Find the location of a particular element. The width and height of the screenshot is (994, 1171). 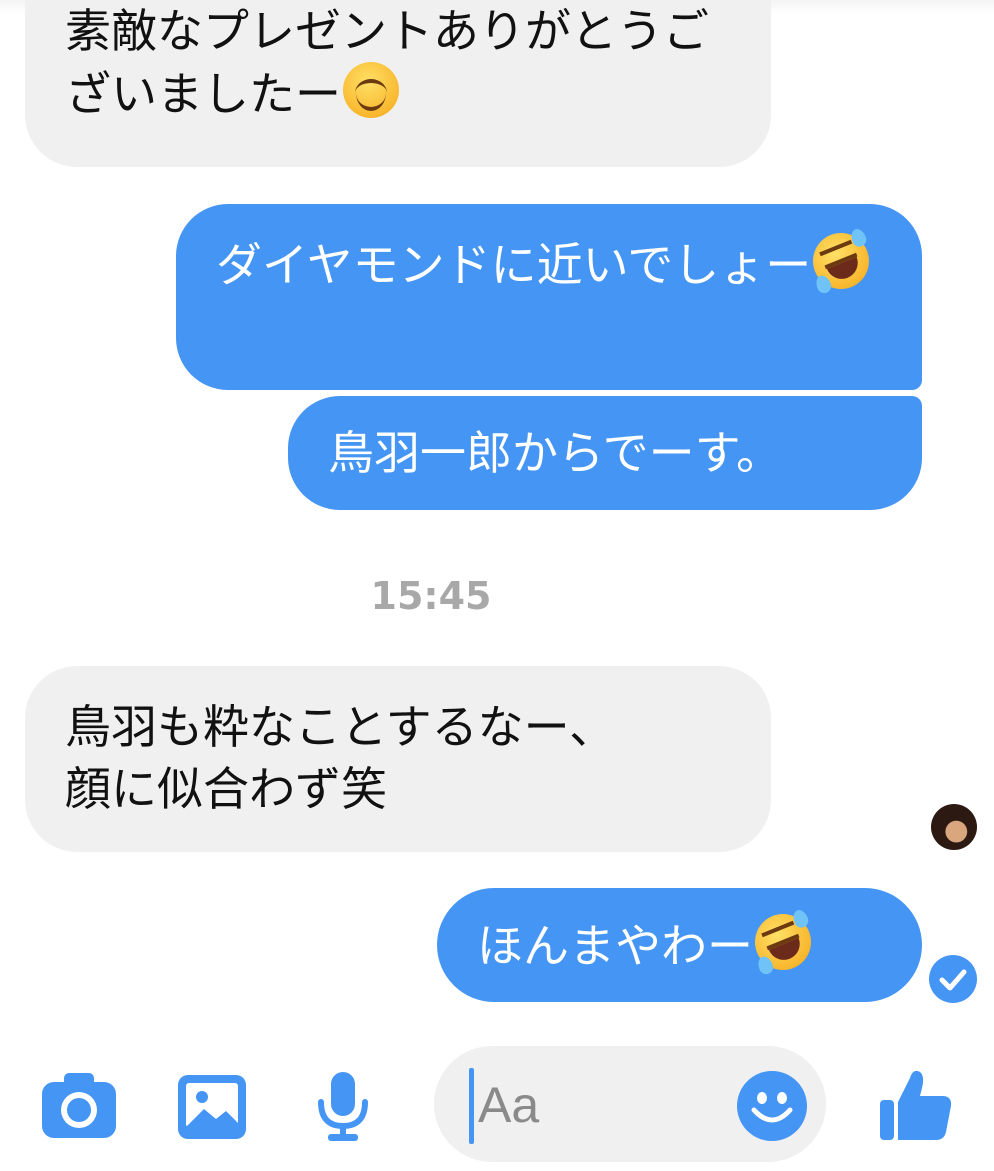

sent-check-icon is located at coordinates (953, 979).